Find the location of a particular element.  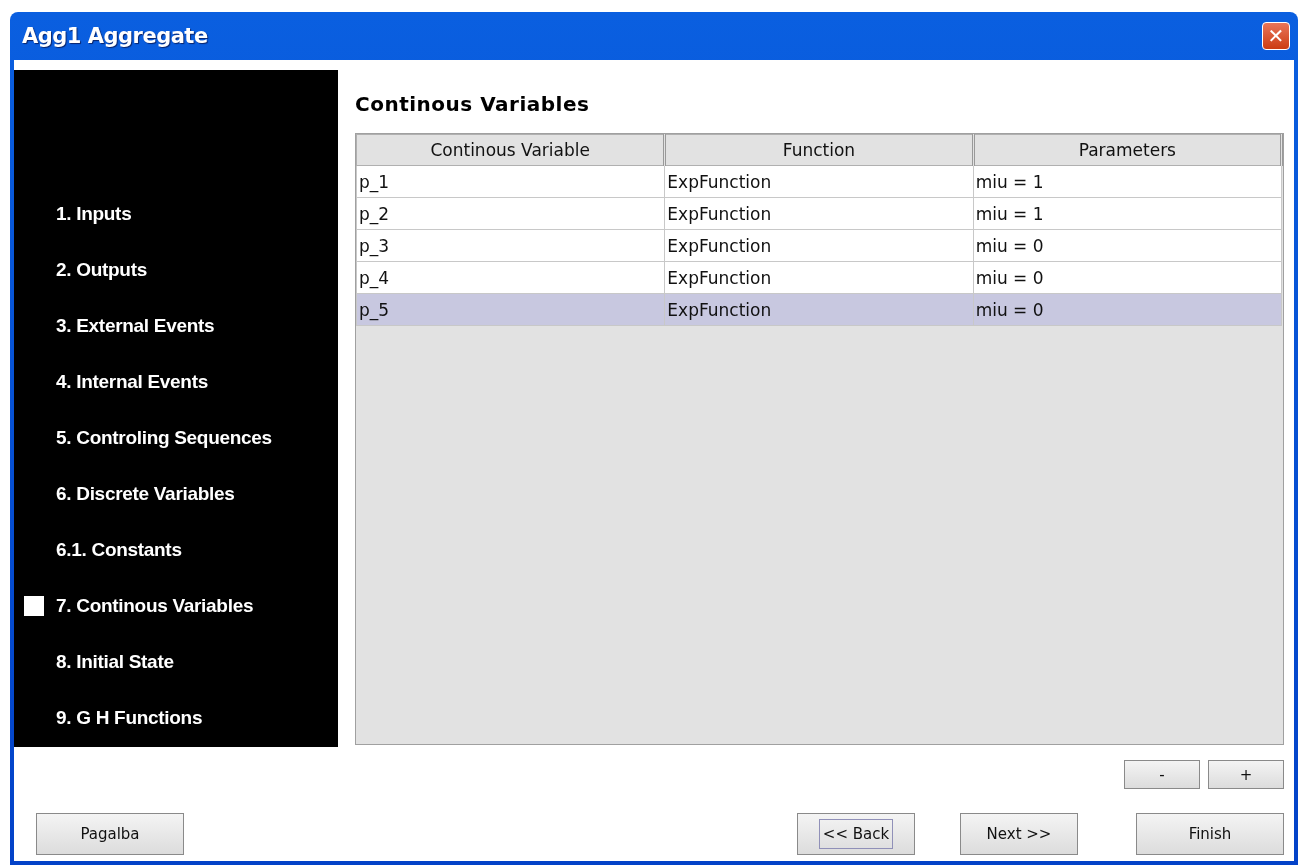

table-cell: p_4 is located at coordinates (510, 277).